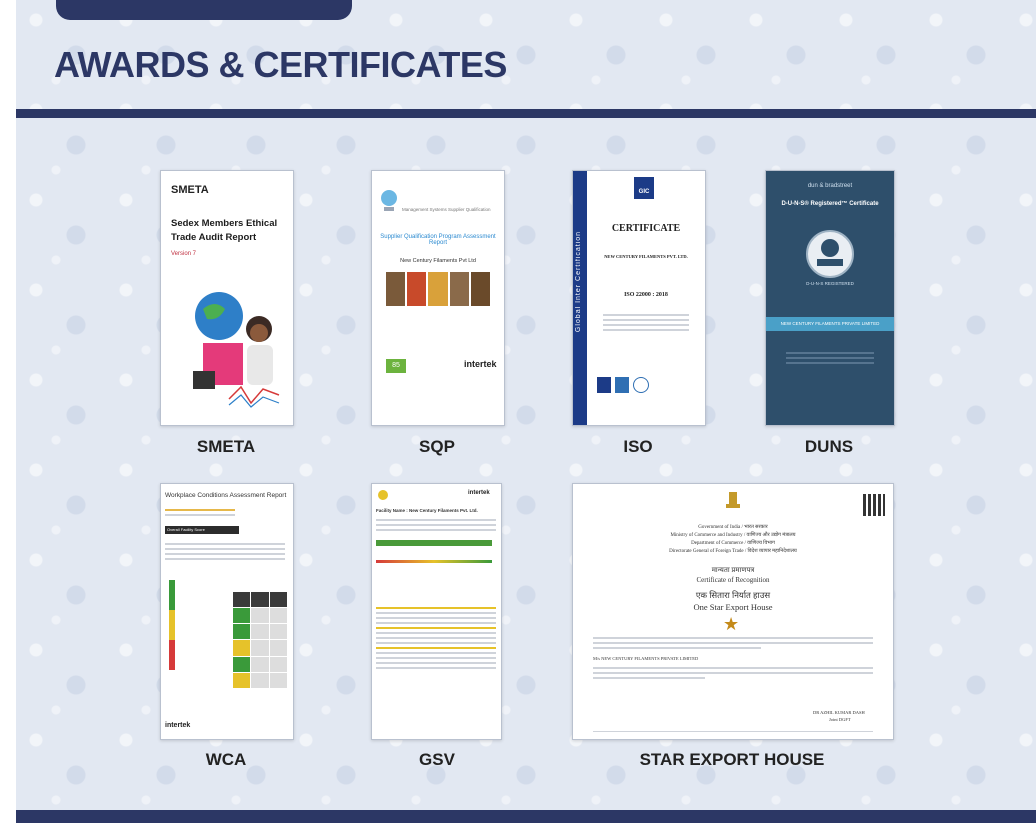  Describe the element at coordinates (526, 816) in the screenshot. I see `bottom-bar` at that location.